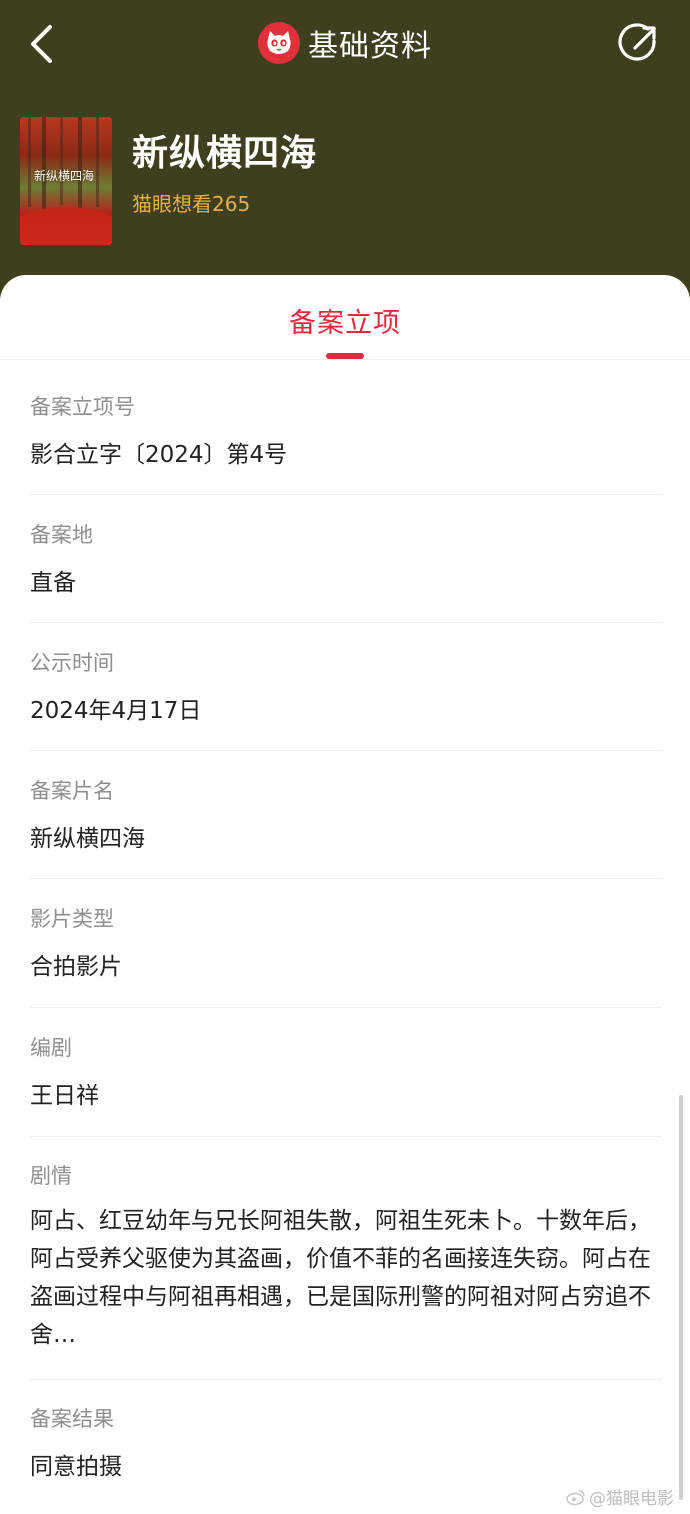 The image size is (690, 1514). I want to click on field-filing-number: 备案立项号 影合立字〔2024〕第4号, so click(346, 430).